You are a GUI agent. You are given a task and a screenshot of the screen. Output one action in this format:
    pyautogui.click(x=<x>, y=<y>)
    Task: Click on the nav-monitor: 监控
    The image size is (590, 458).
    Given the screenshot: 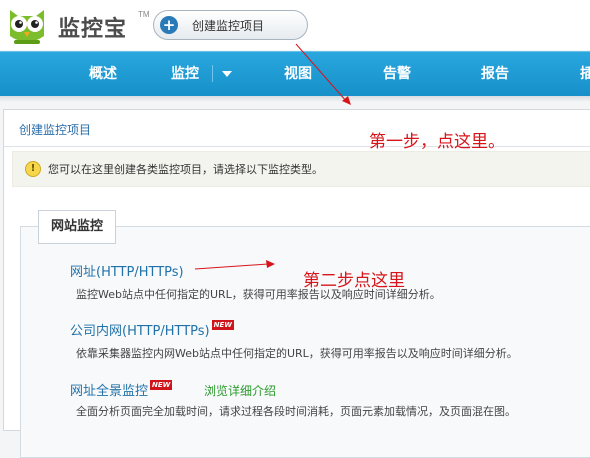 What is the action you would take?
    pyautogui.click(x=185, y=74)
    